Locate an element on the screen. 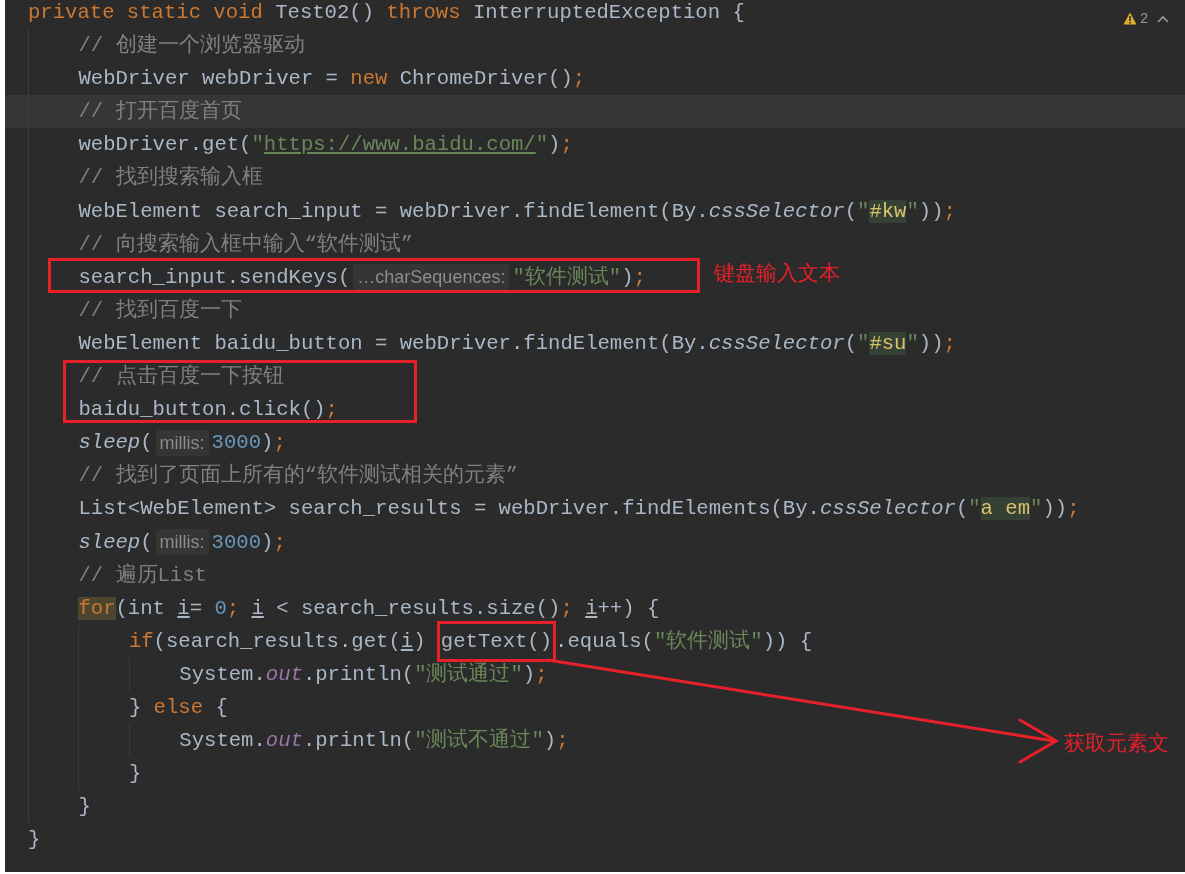 This screenshot has height=874, width=1185. code-text: "软件测试"); is located at coordinates (579, 277).